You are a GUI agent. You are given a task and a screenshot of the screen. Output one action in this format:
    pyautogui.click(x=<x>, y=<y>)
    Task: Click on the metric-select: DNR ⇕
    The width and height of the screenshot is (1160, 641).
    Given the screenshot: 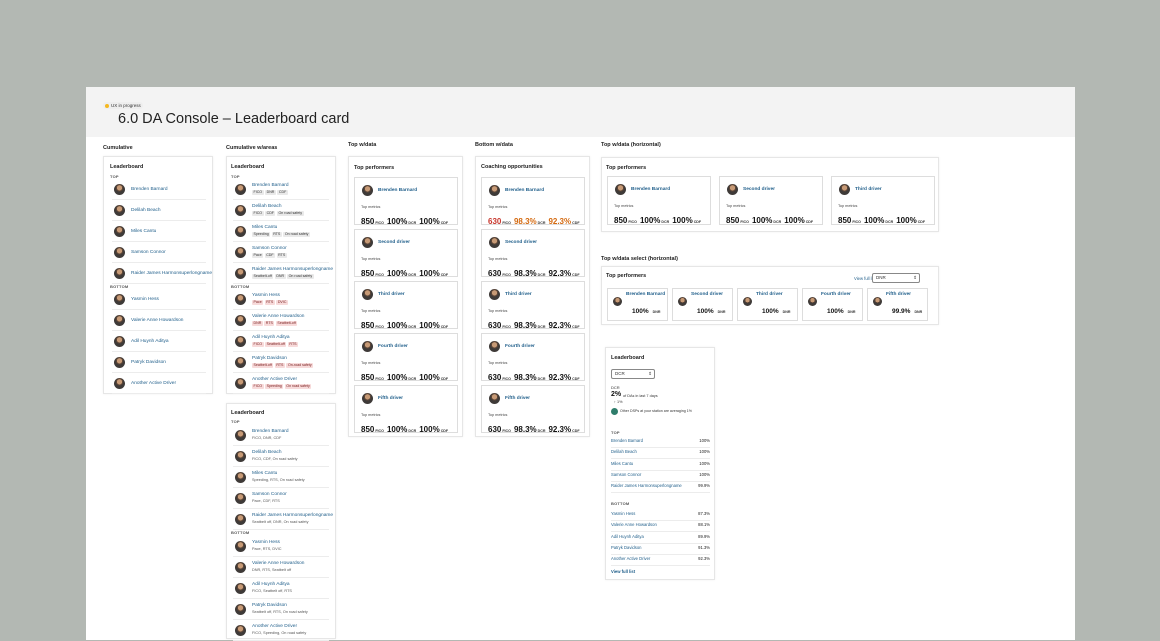 What is the action you would take?
    pyautogui.click(x=896, y=278)
    